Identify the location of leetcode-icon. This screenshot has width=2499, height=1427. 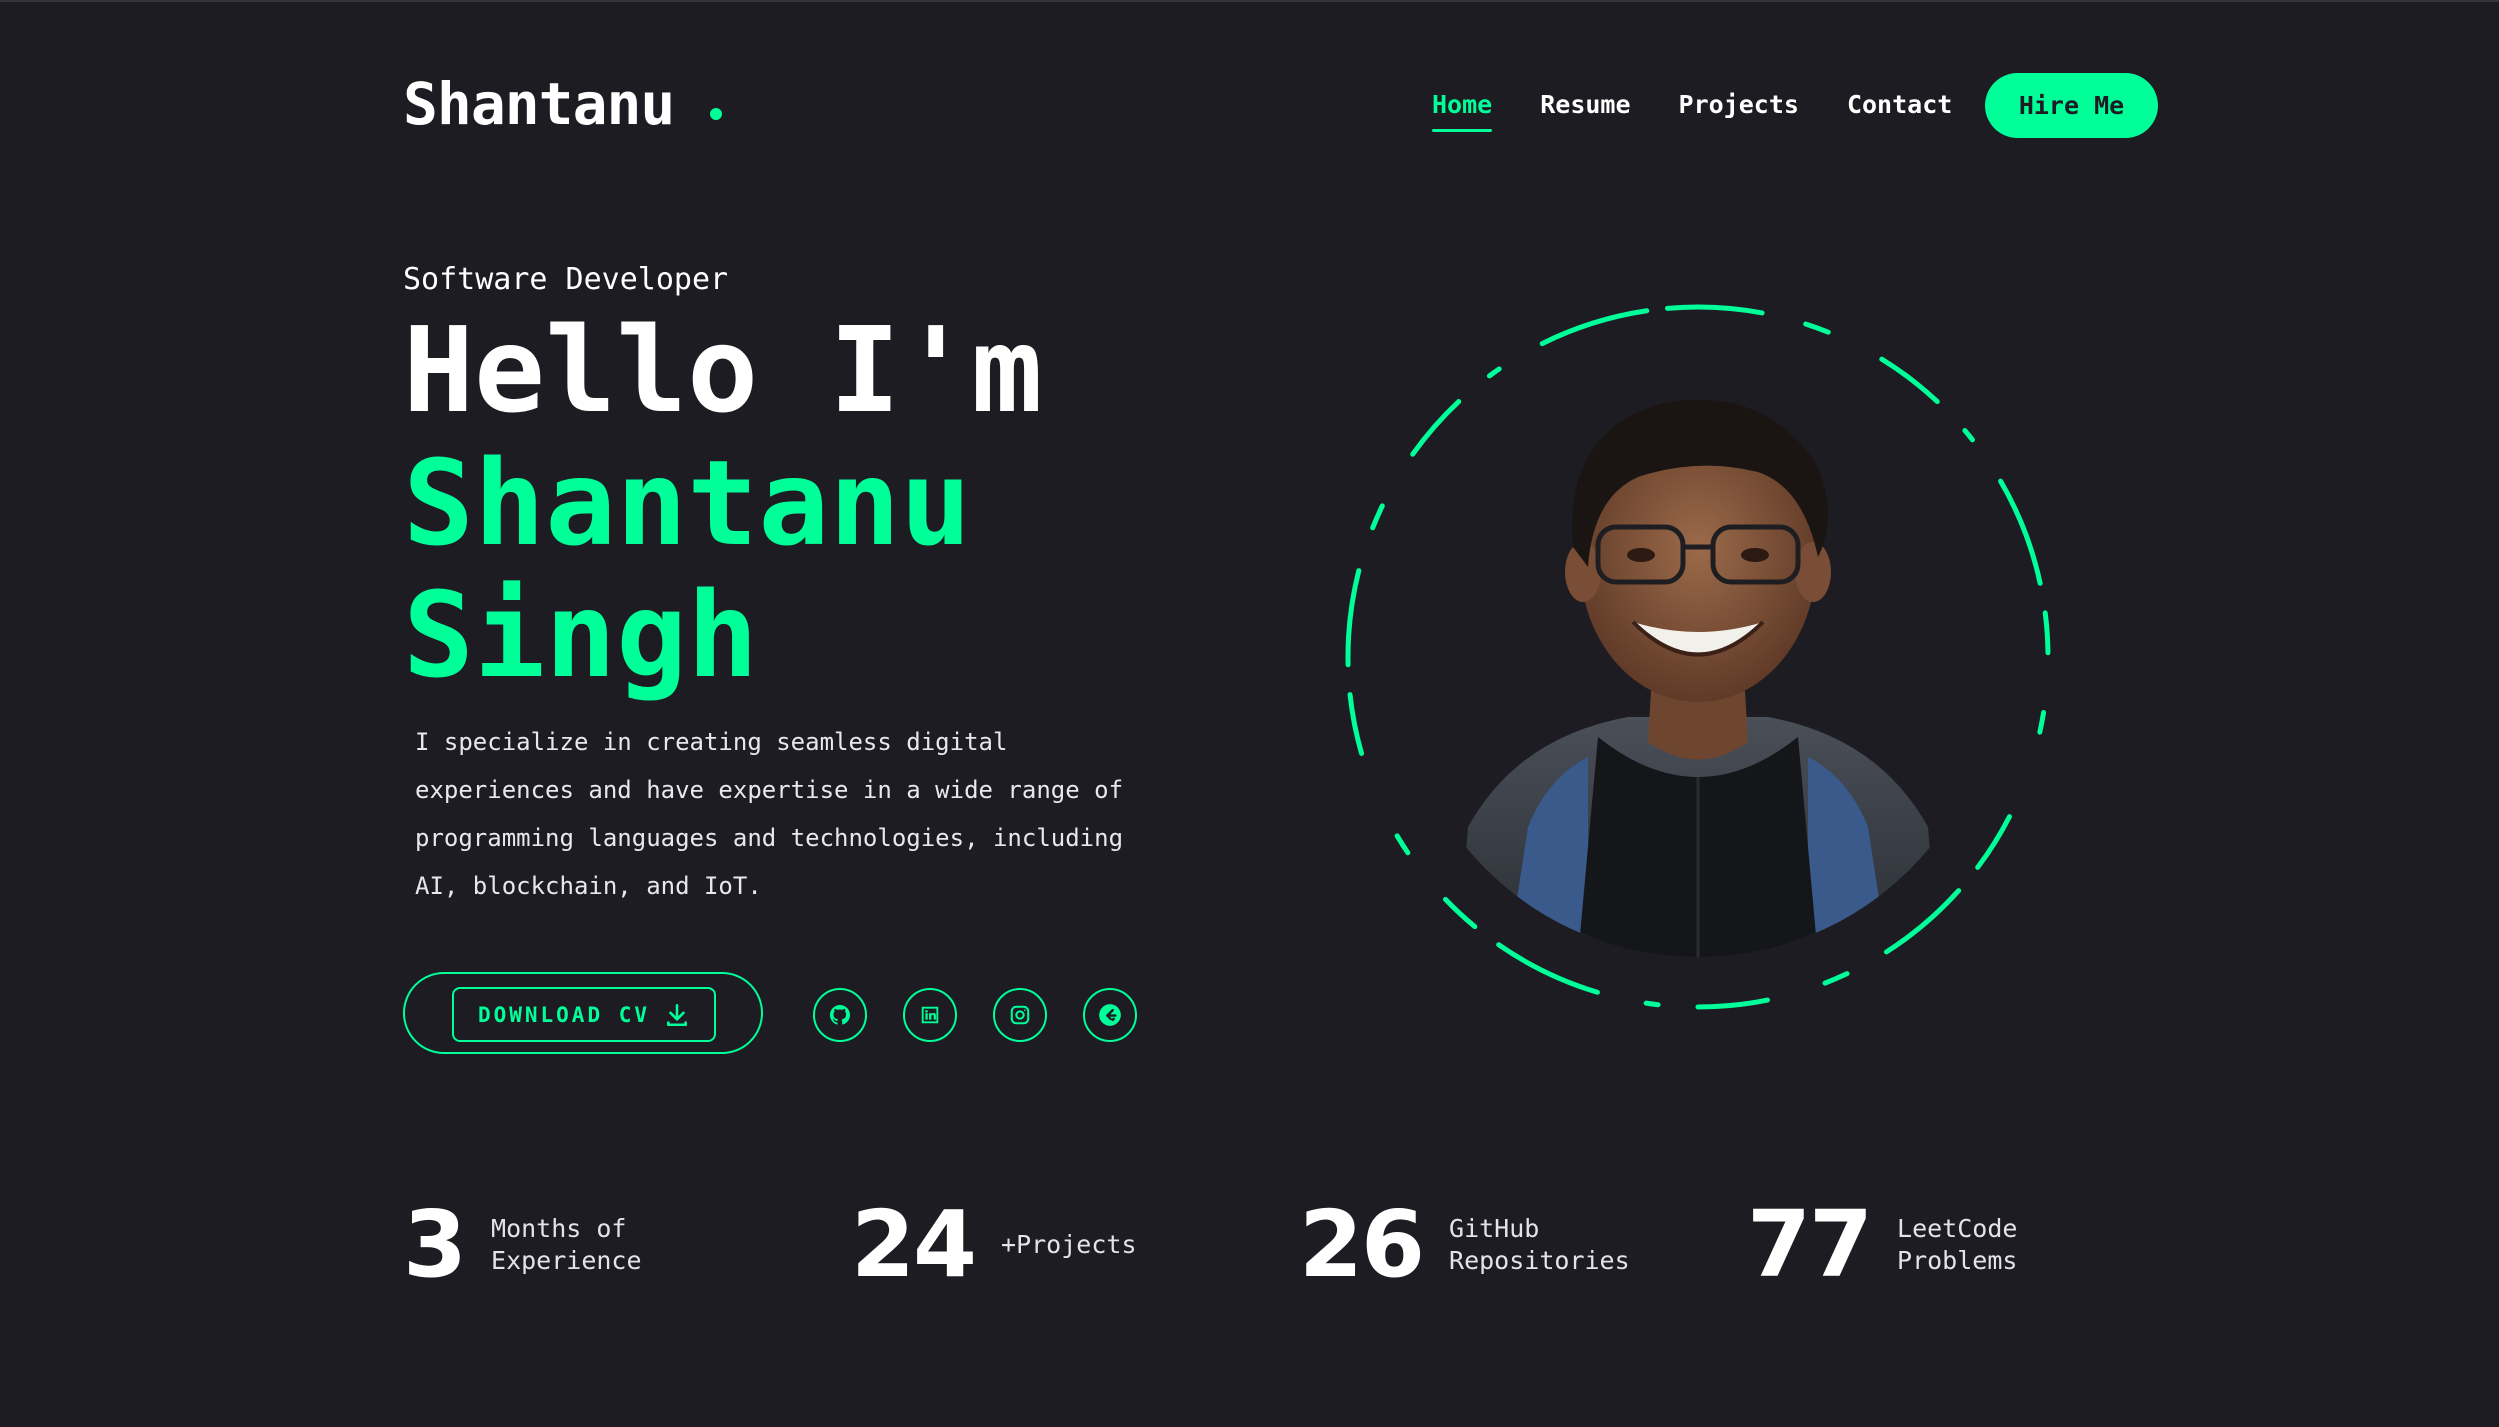
(1110, 1015).